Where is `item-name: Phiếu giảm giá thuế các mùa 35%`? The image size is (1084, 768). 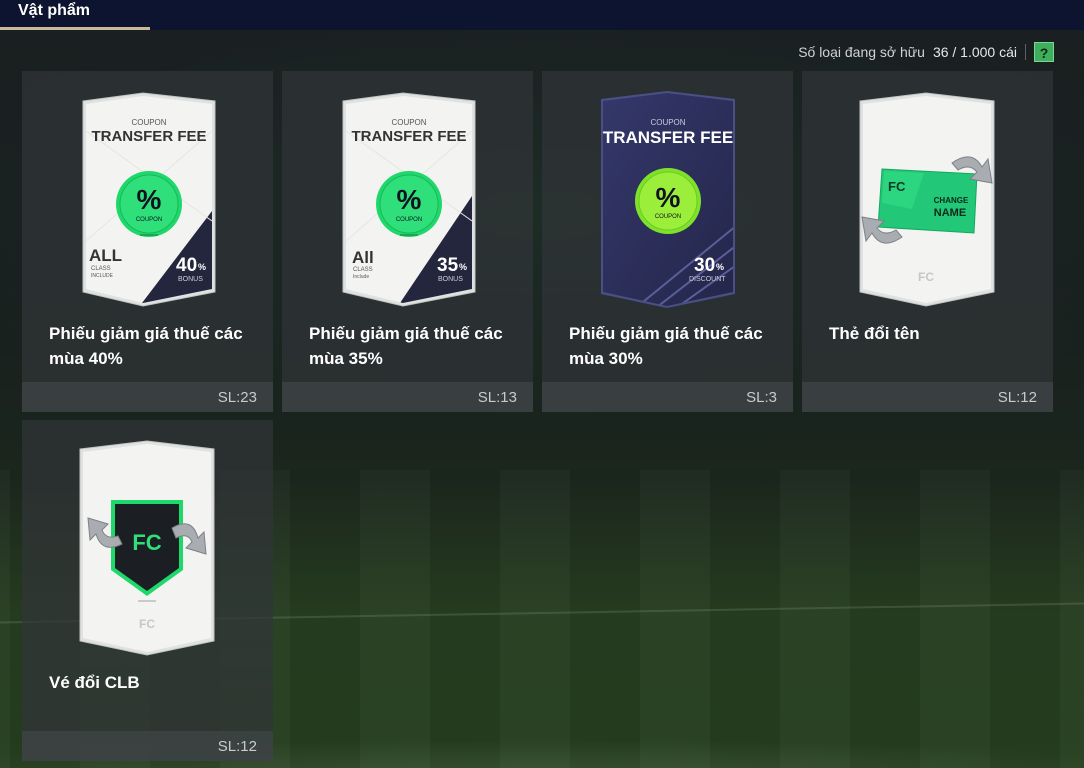 item-name: Phiếu giảm giá thuế các mùa 35% is located at coordinates (406, 346).